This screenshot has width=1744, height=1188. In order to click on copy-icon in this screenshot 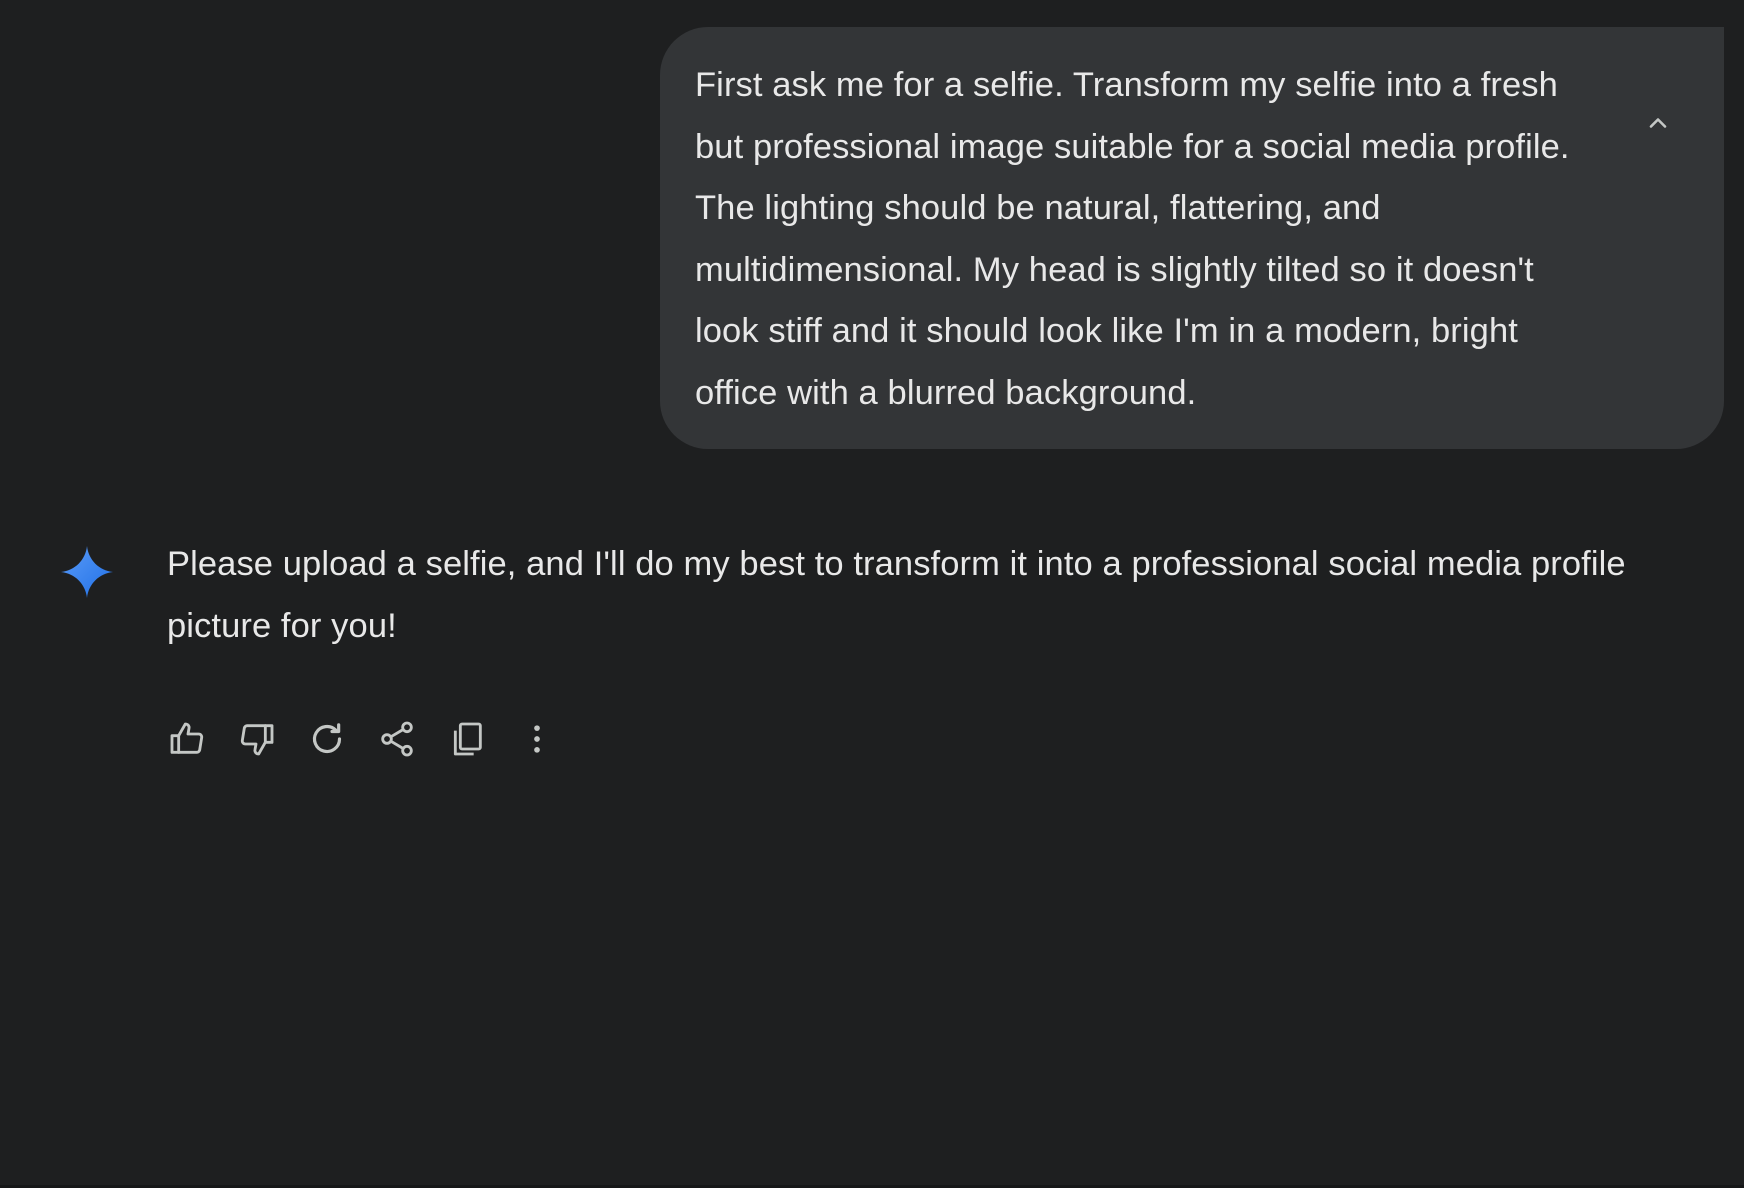, I will do `click(467, 739)`.